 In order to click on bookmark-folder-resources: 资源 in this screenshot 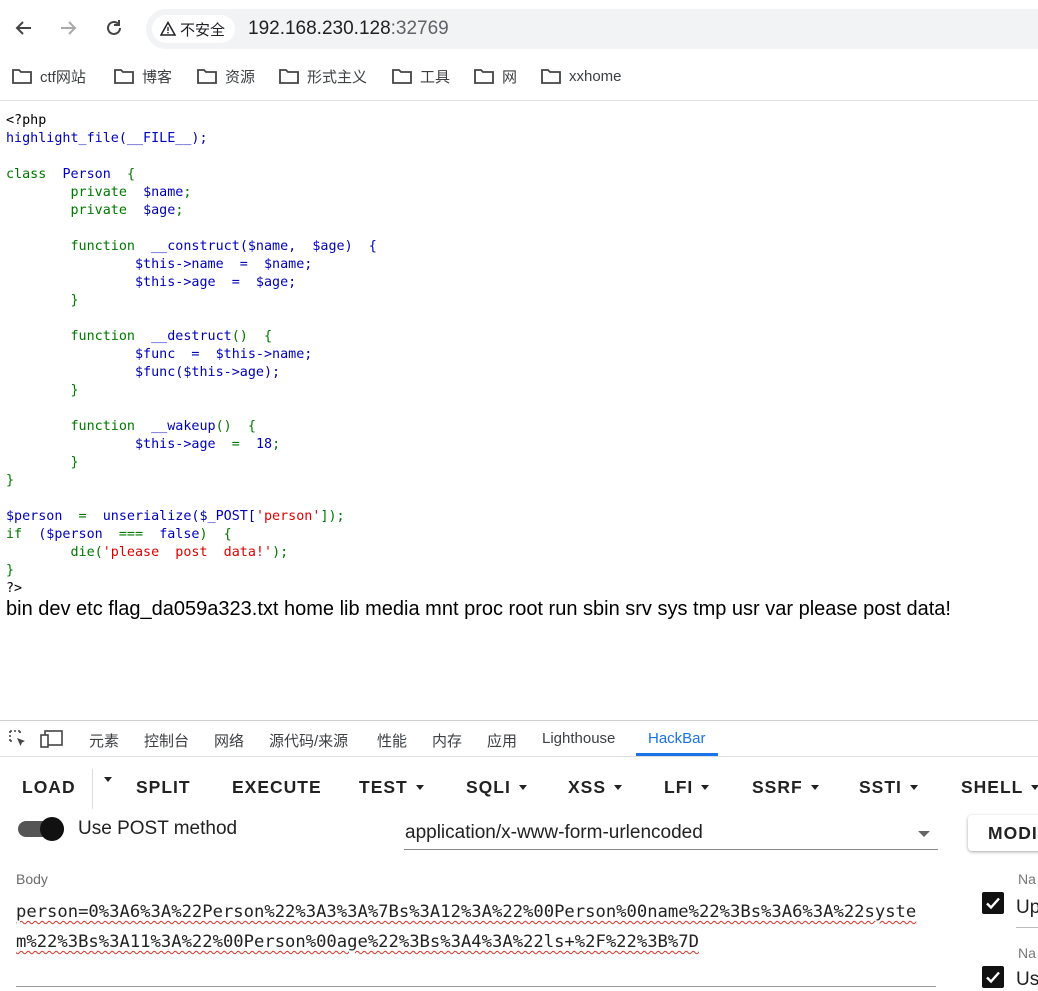, I will do `click(226, 76)`.